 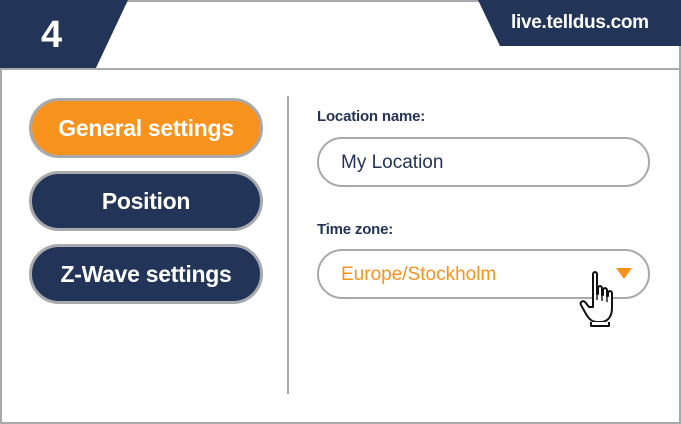 I want to click on hand-pointer-icon, so click(x=596, y=299).